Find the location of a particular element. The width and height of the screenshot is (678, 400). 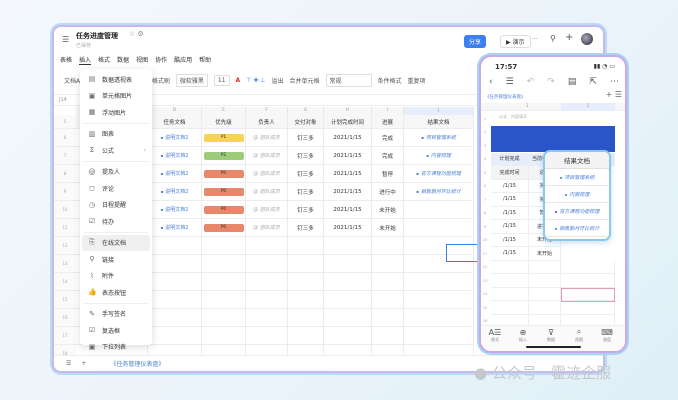

font-select: 微软雅黑 is located at coordinates (191, 80).